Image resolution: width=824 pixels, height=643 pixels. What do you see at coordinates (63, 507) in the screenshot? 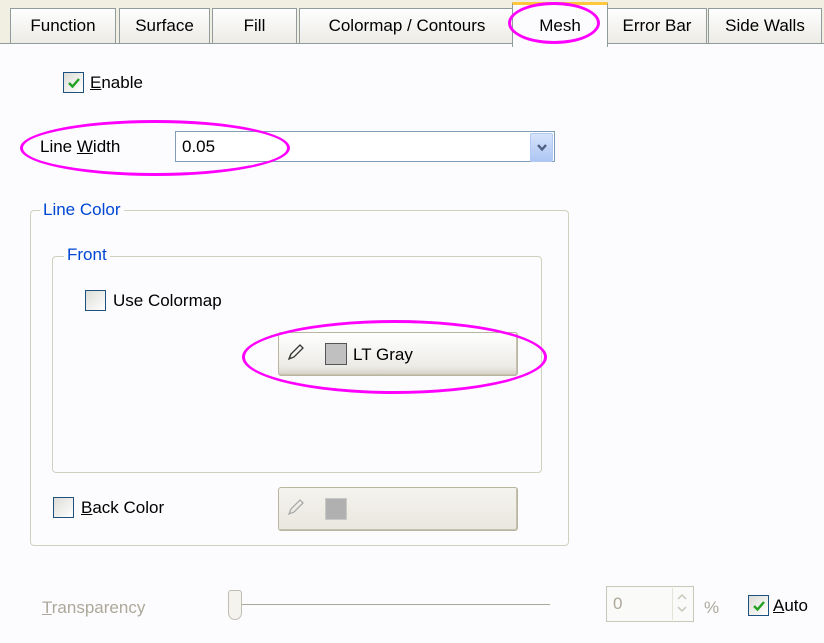
I see `back-color-checkbox` at bounding box center [63, 507].